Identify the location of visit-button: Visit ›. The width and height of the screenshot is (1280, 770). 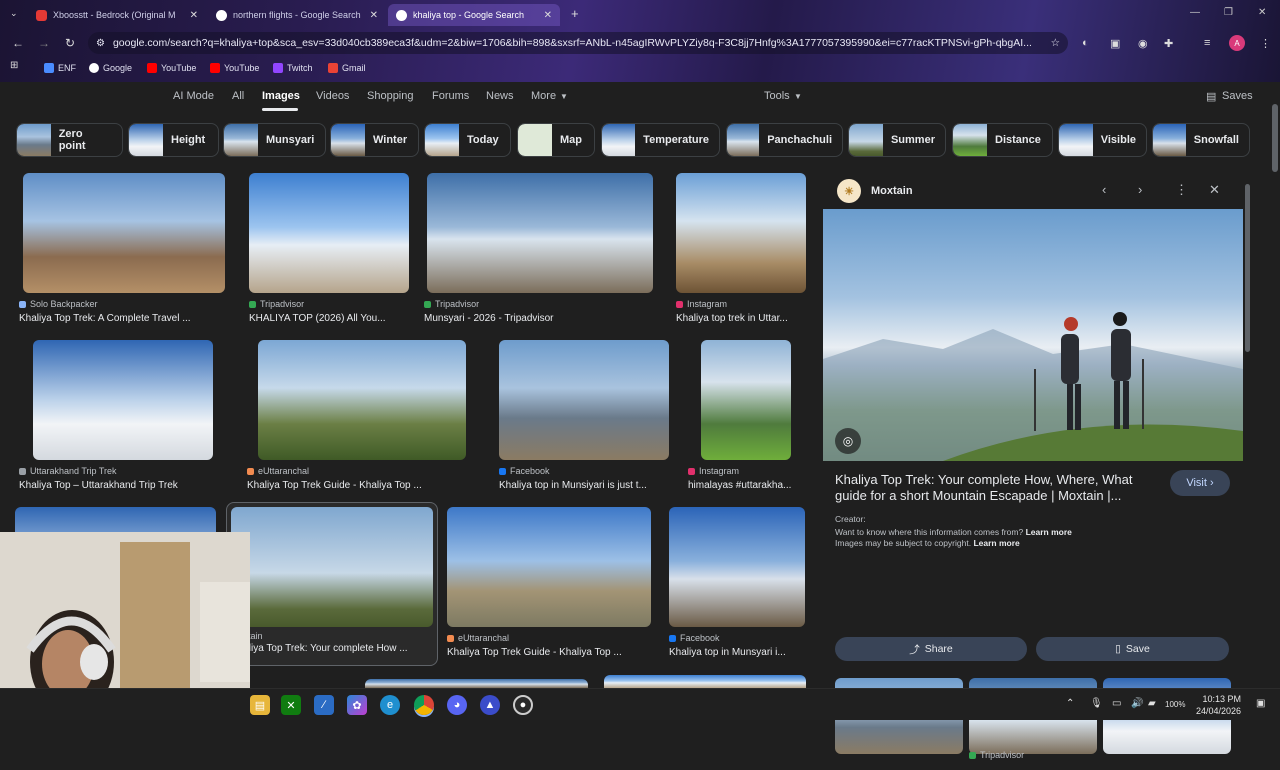
(1200, 483).